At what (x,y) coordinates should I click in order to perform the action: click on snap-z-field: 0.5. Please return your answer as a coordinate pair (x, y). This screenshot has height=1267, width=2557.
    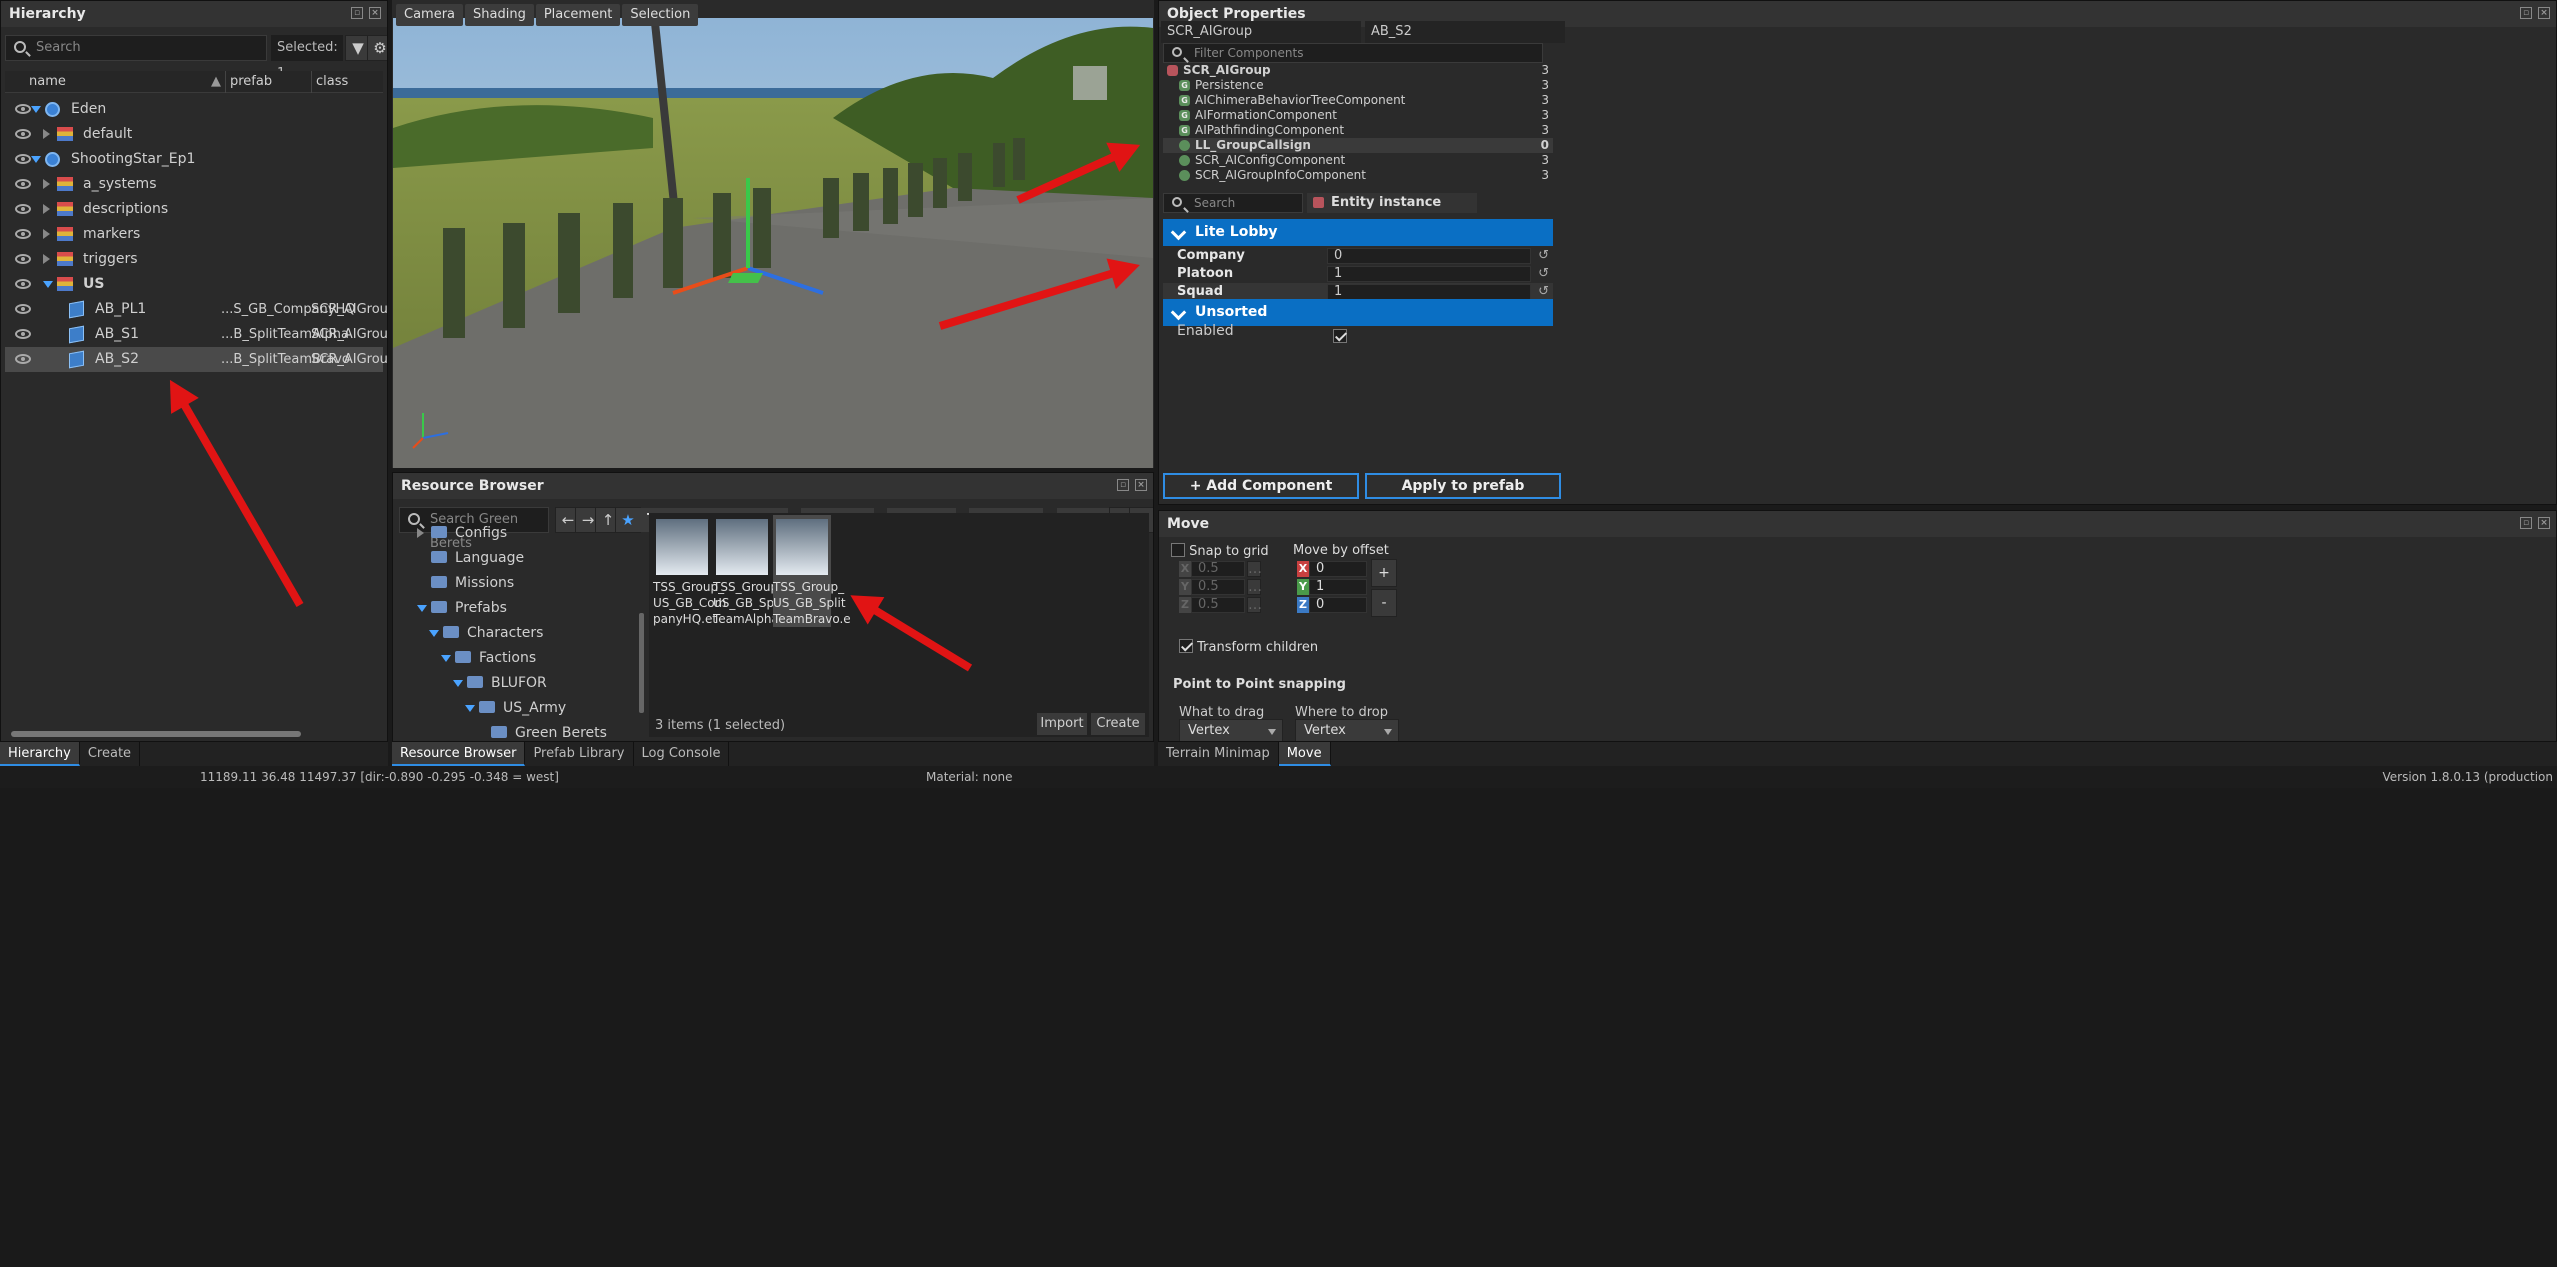
    Looking at the image, I should click on (1218, 605).